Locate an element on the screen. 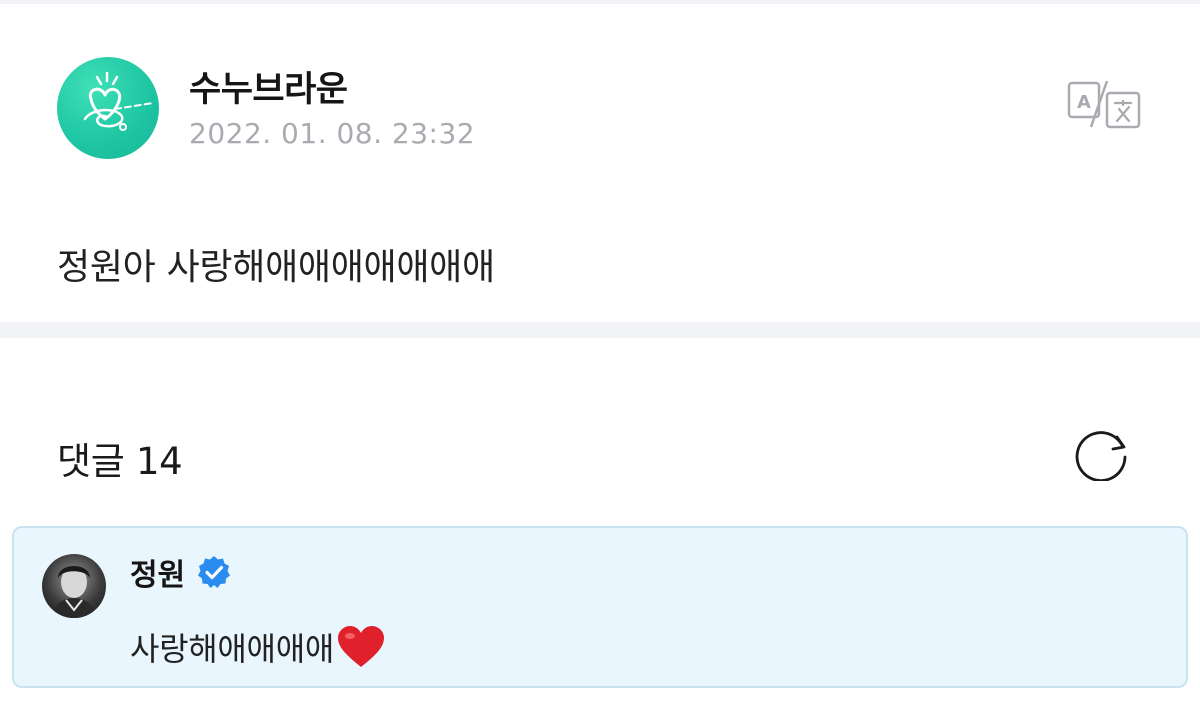 The height and width of the screenshot is (713, 1200). post-author-name: 수누브라운 is located at coordinates (268, 86).